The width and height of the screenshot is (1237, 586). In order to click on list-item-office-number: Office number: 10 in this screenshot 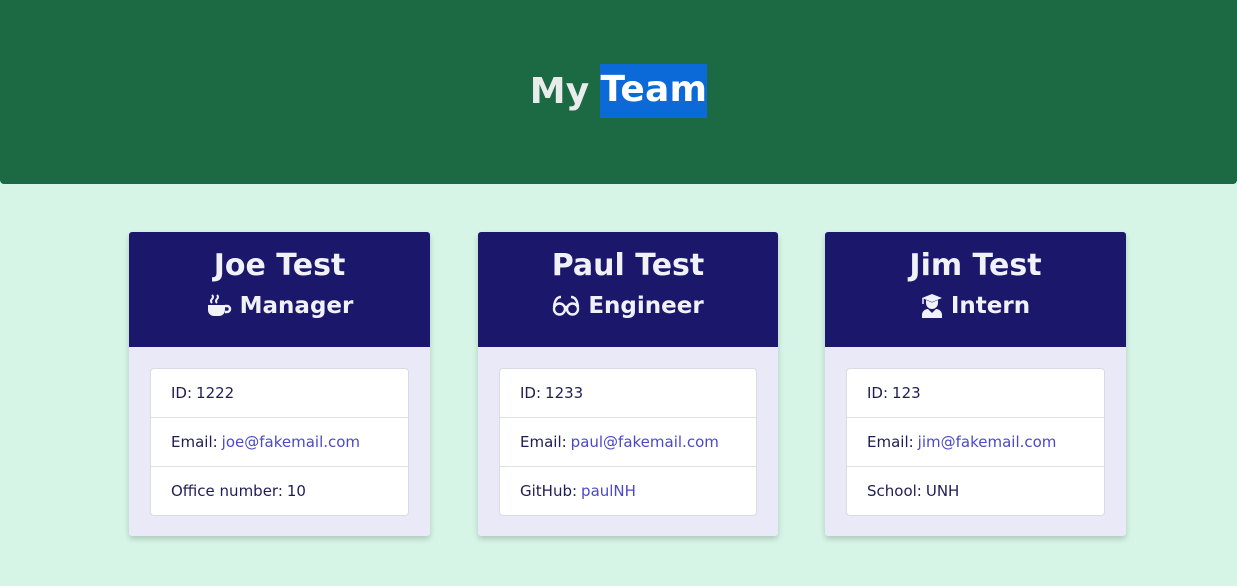, I will do `click(279, 491)`.